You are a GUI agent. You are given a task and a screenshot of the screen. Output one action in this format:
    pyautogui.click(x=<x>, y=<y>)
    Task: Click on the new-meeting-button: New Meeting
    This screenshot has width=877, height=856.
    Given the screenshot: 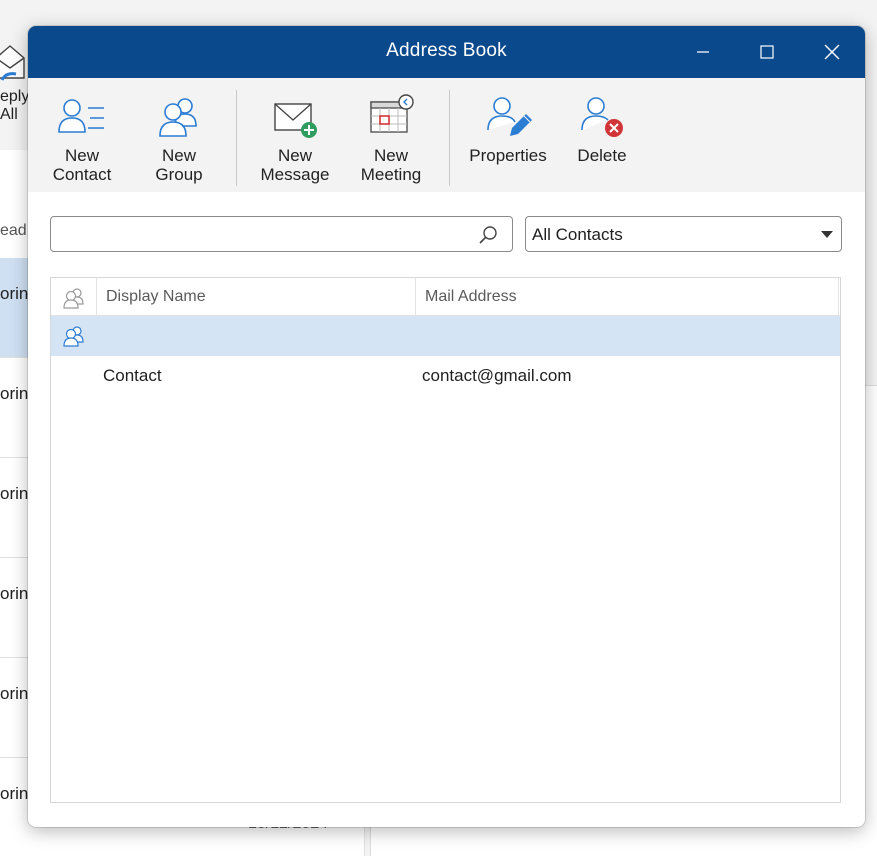 What is the action you would take?
    pyautogui.click(x=391, y=135)
    